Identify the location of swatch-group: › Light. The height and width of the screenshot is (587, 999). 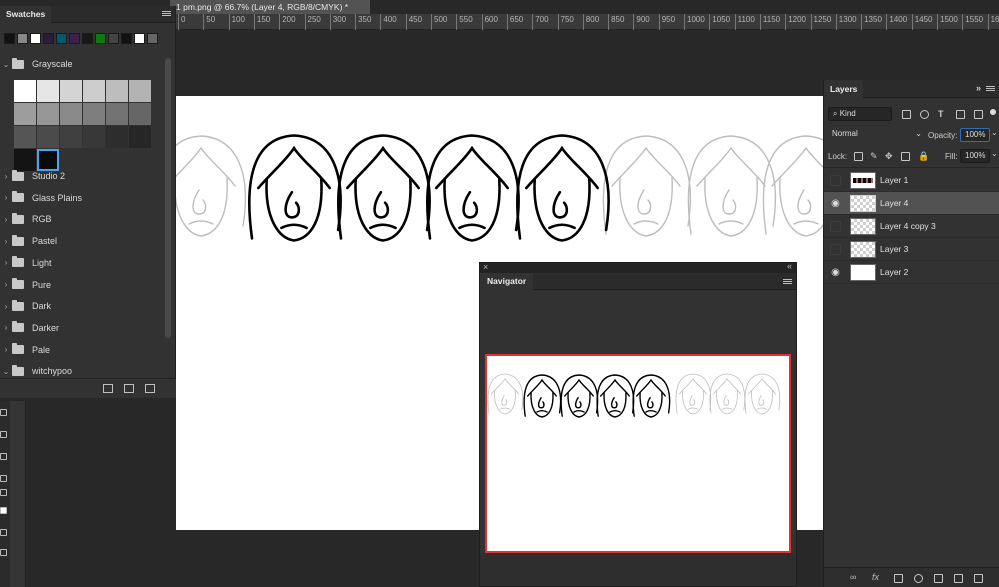
(82, 263).